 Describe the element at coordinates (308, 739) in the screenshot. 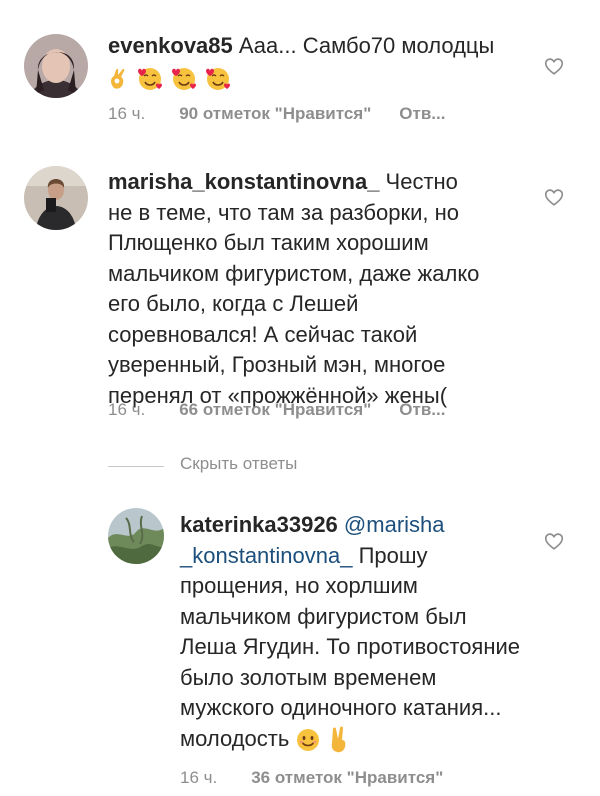

I see `smiling-face-emoji` at that location.